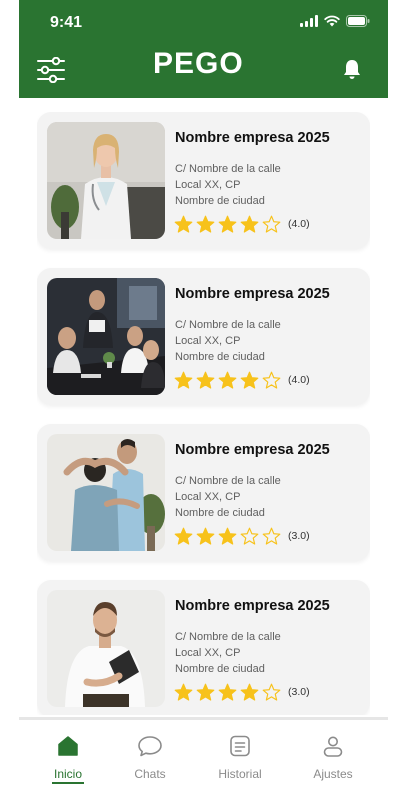 The width and height of the screenshot is (407, 800). I want to click on home-icon, so click(68, 746).